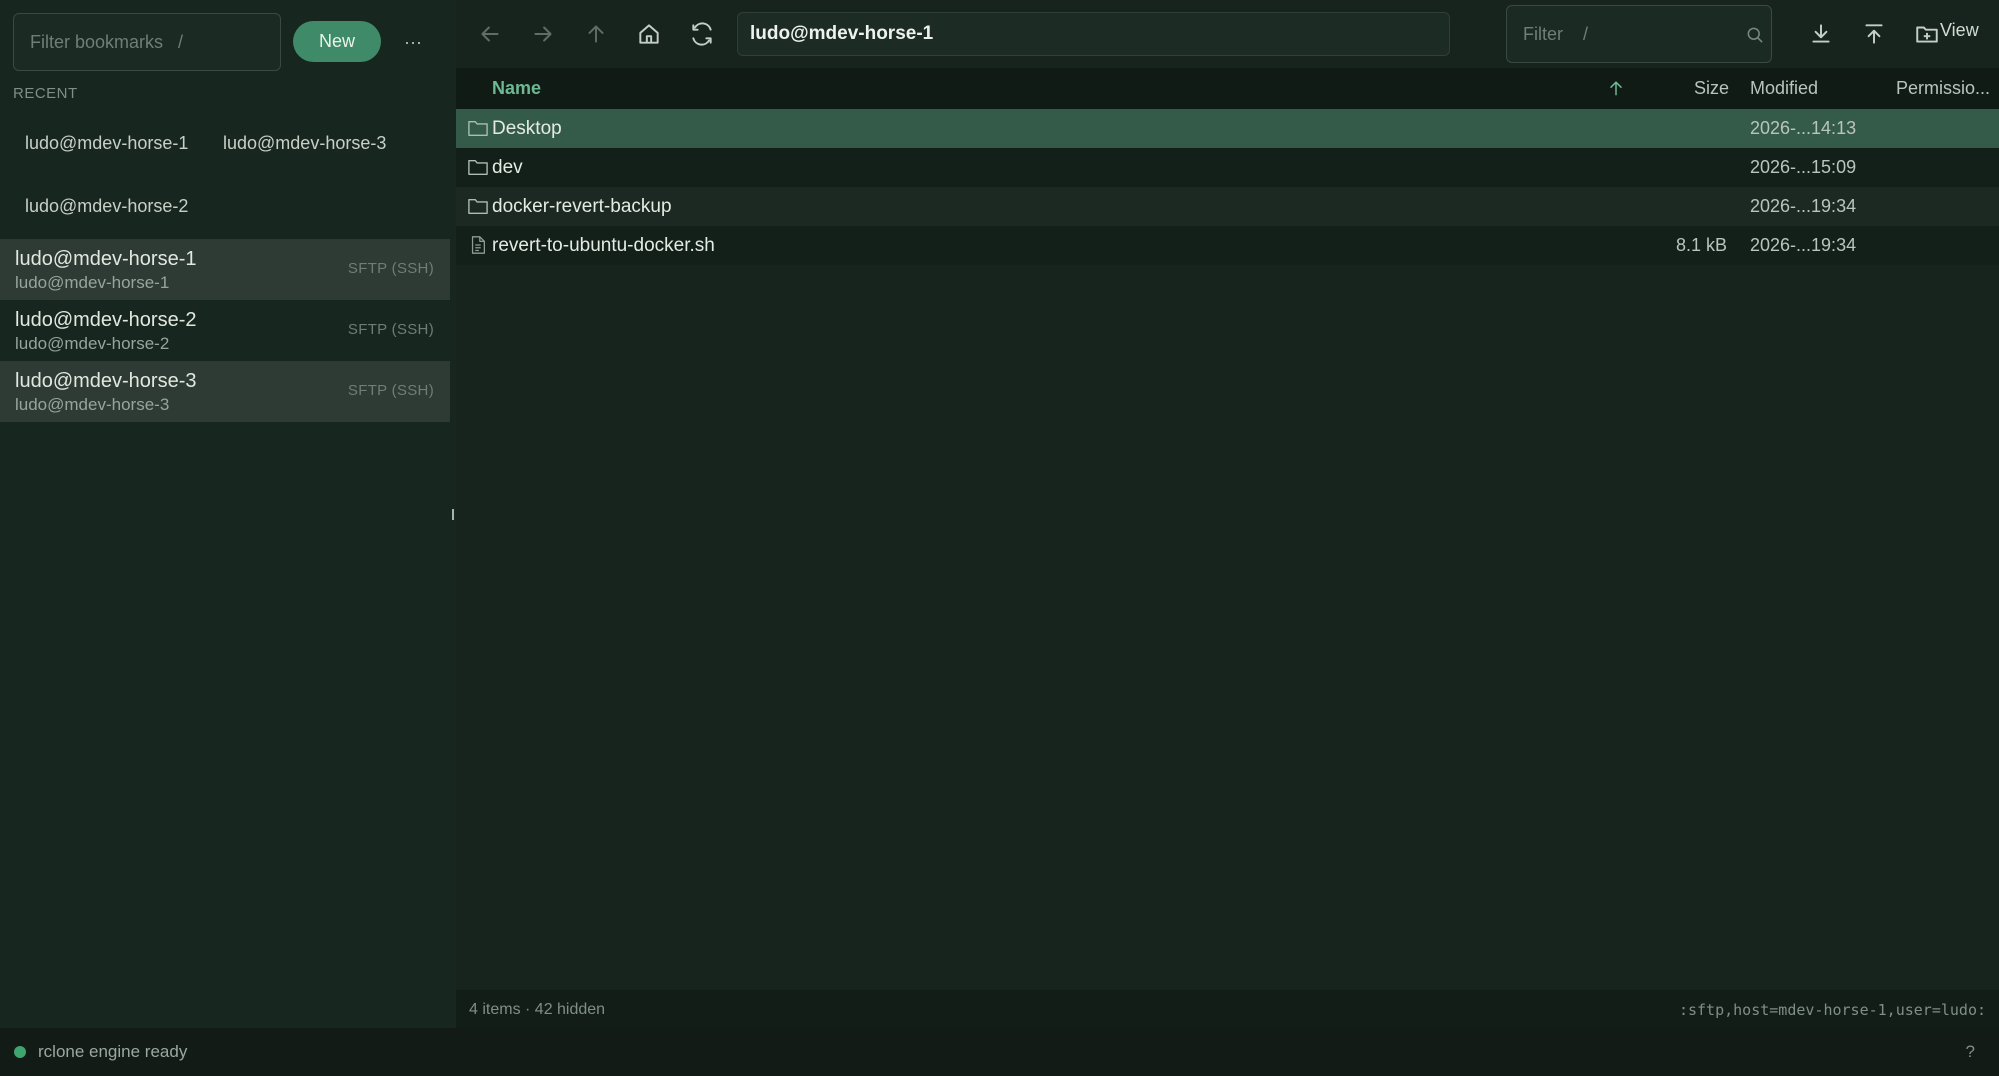  What do you see at coordinates (1784, 88) in the screenshot?
I see `column-header-modified: Modified` at bounding box center [1784, 88].